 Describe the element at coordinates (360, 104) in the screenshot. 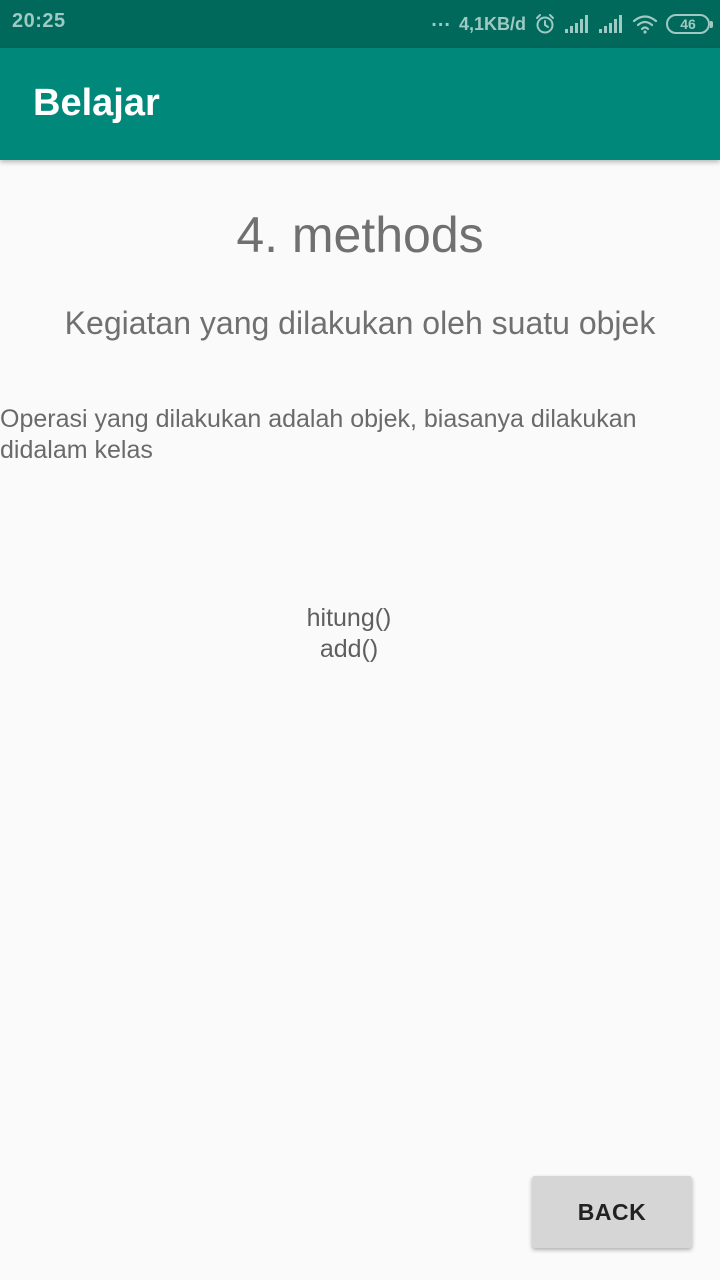

I see `app-bar: Belajar` at that location.